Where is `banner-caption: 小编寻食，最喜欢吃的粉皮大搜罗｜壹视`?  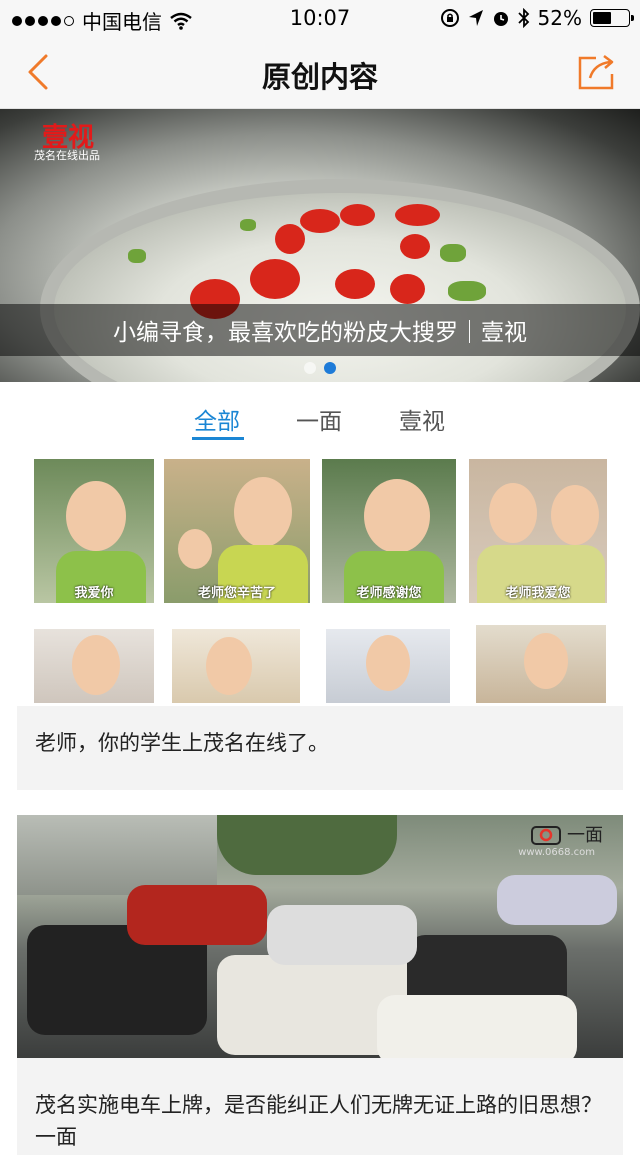
banner-caption: 小编寻食，最喜欢吃的粉皮大搜罗｜壹视 is located at coordinates (320, 330).